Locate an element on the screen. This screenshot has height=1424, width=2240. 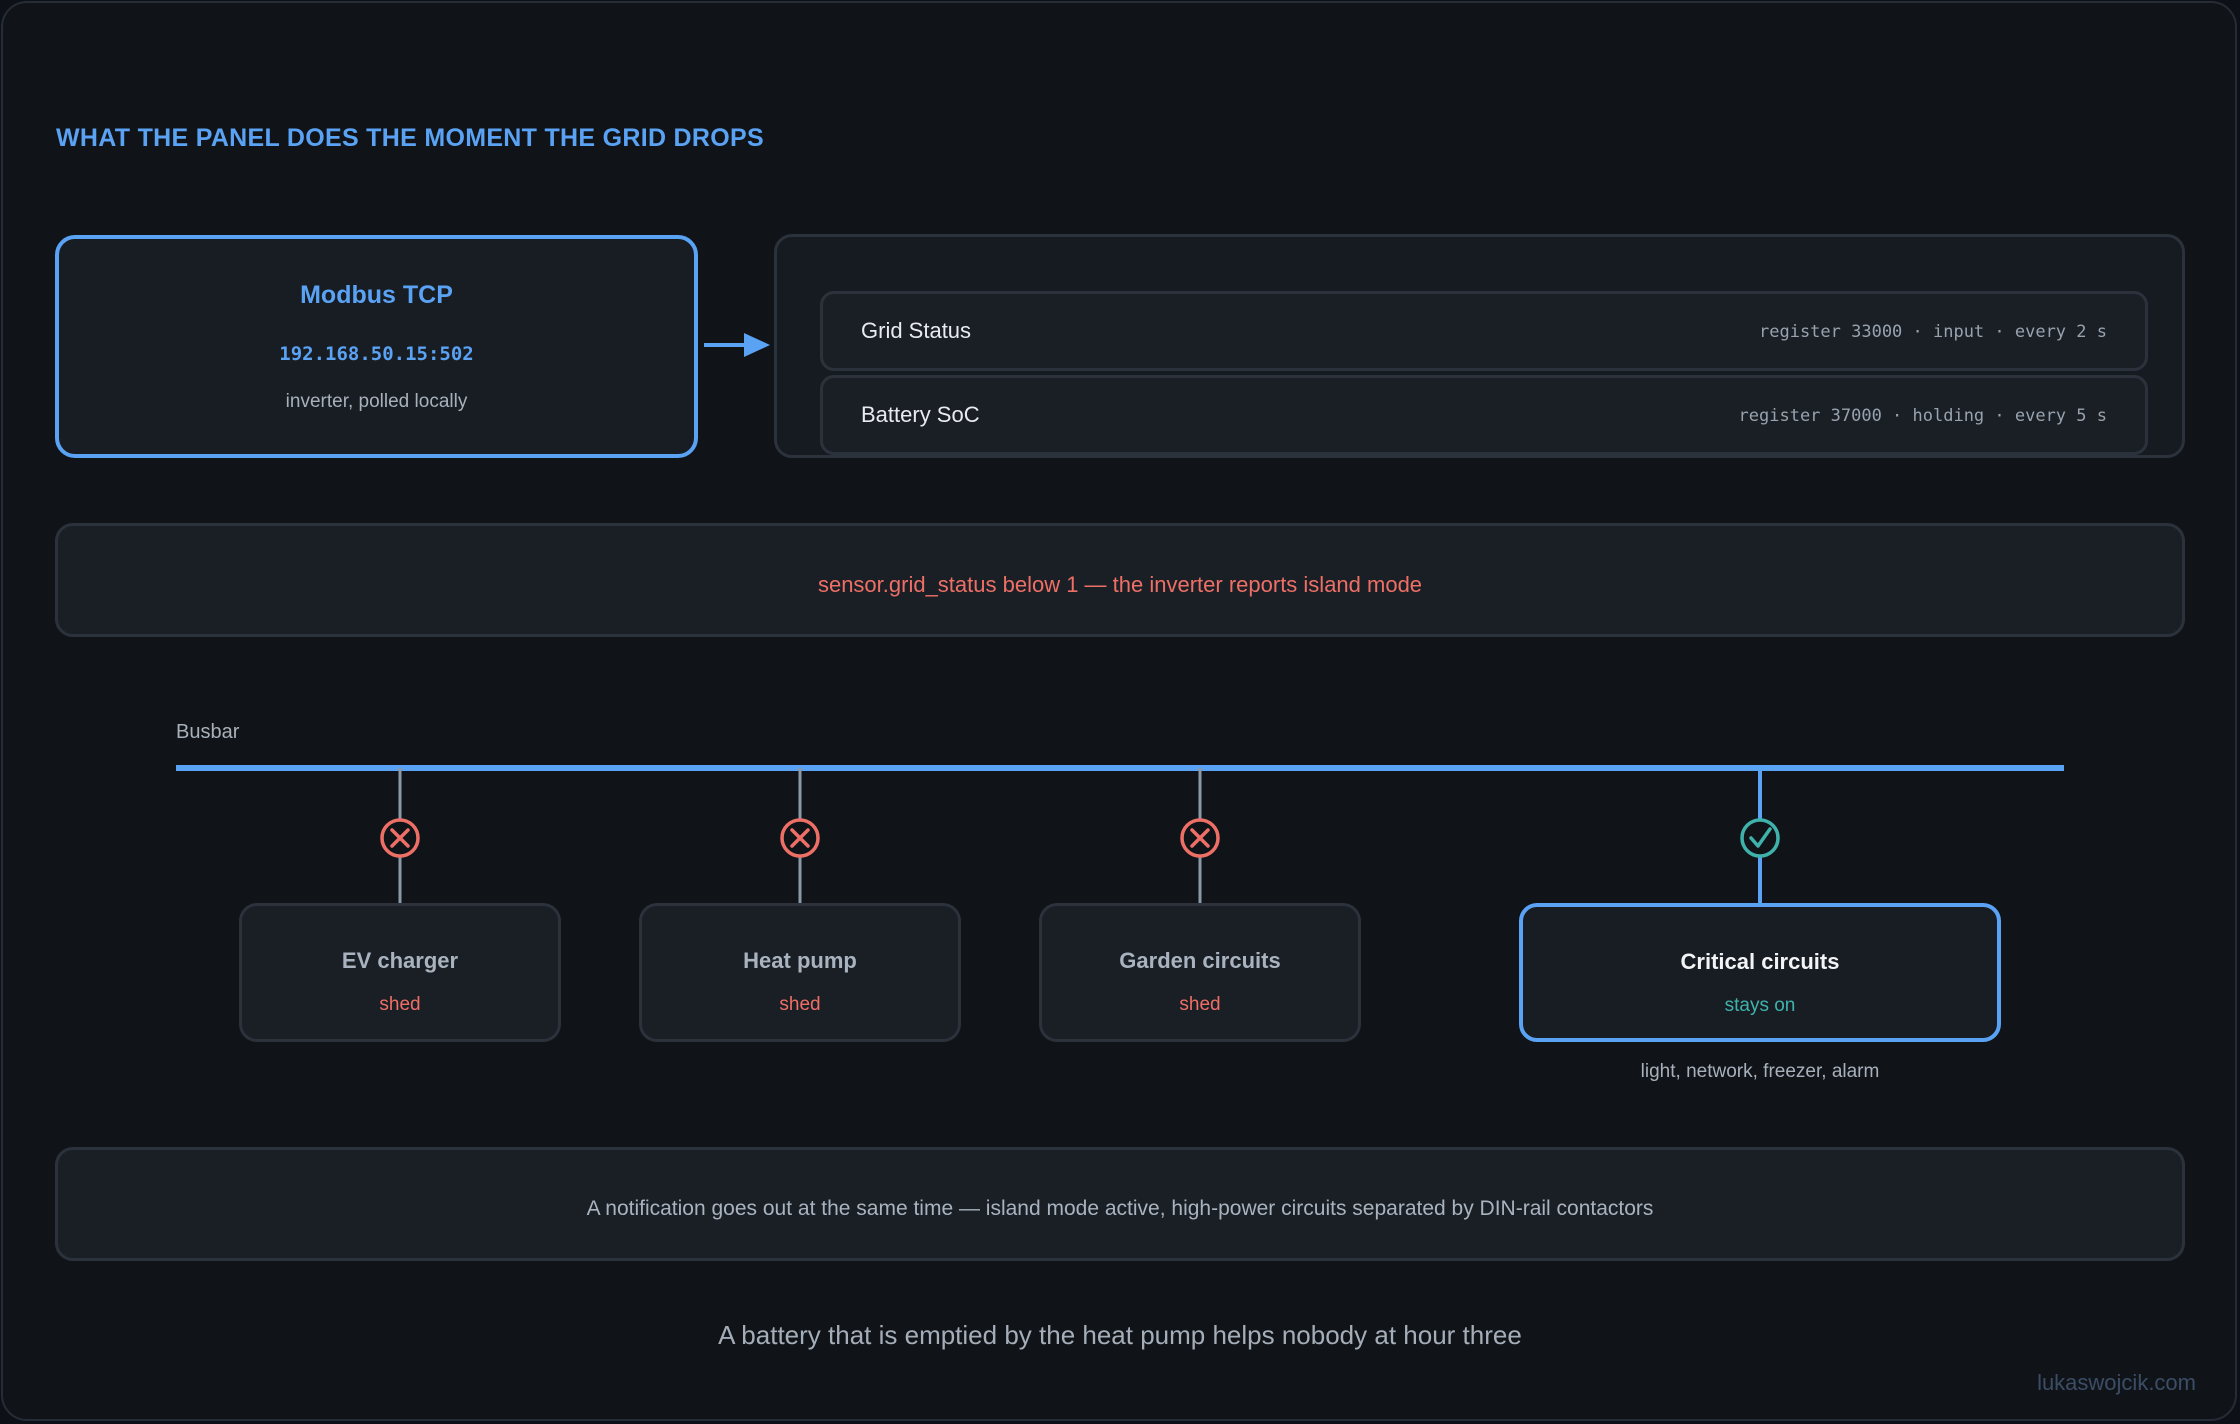
circuit-critical: Critical circuits stays on is located at coordinates (1760, 972).